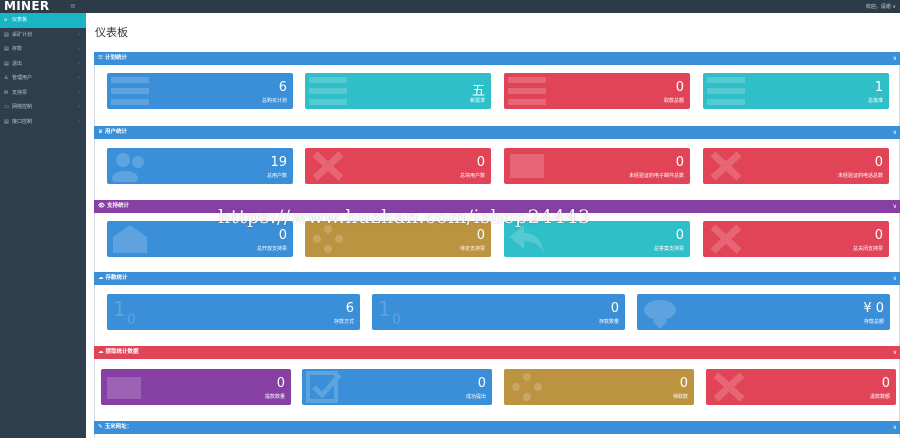  I want to click on stat-label: 总块用户数, so click(472, 176).